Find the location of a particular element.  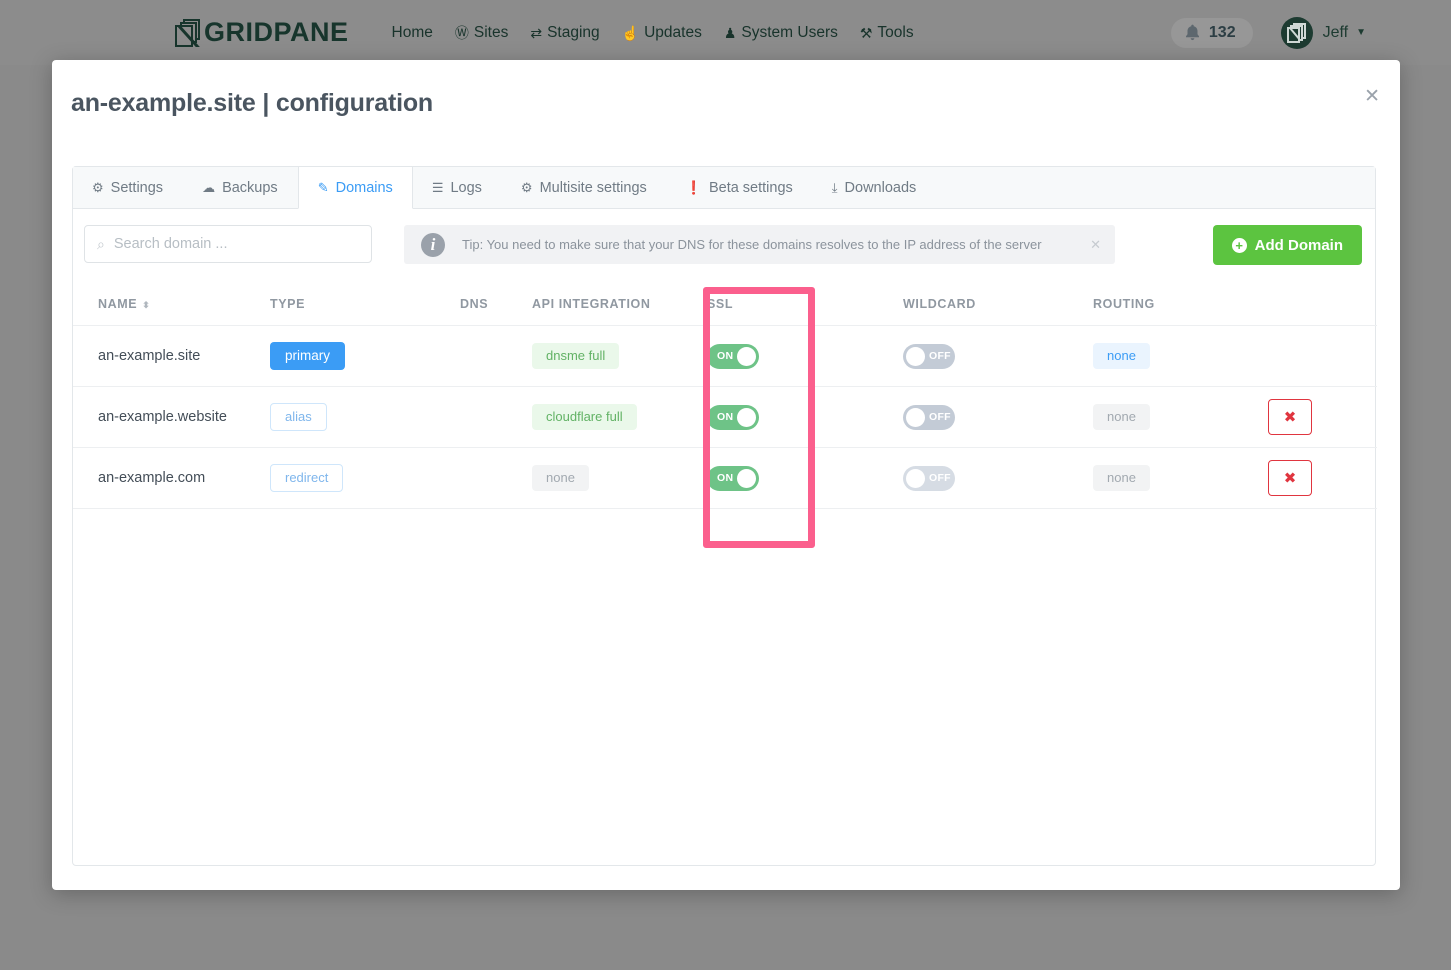

info-icon: i is located at coordinates (433, 244).